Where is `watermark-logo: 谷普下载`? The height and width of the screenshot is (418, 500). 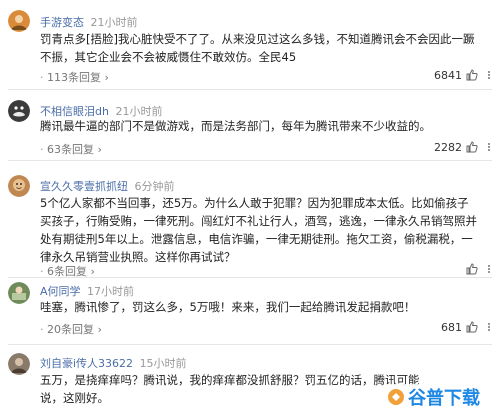
watermark-logo: 谷普下载 is located at coordinates (439, 397).